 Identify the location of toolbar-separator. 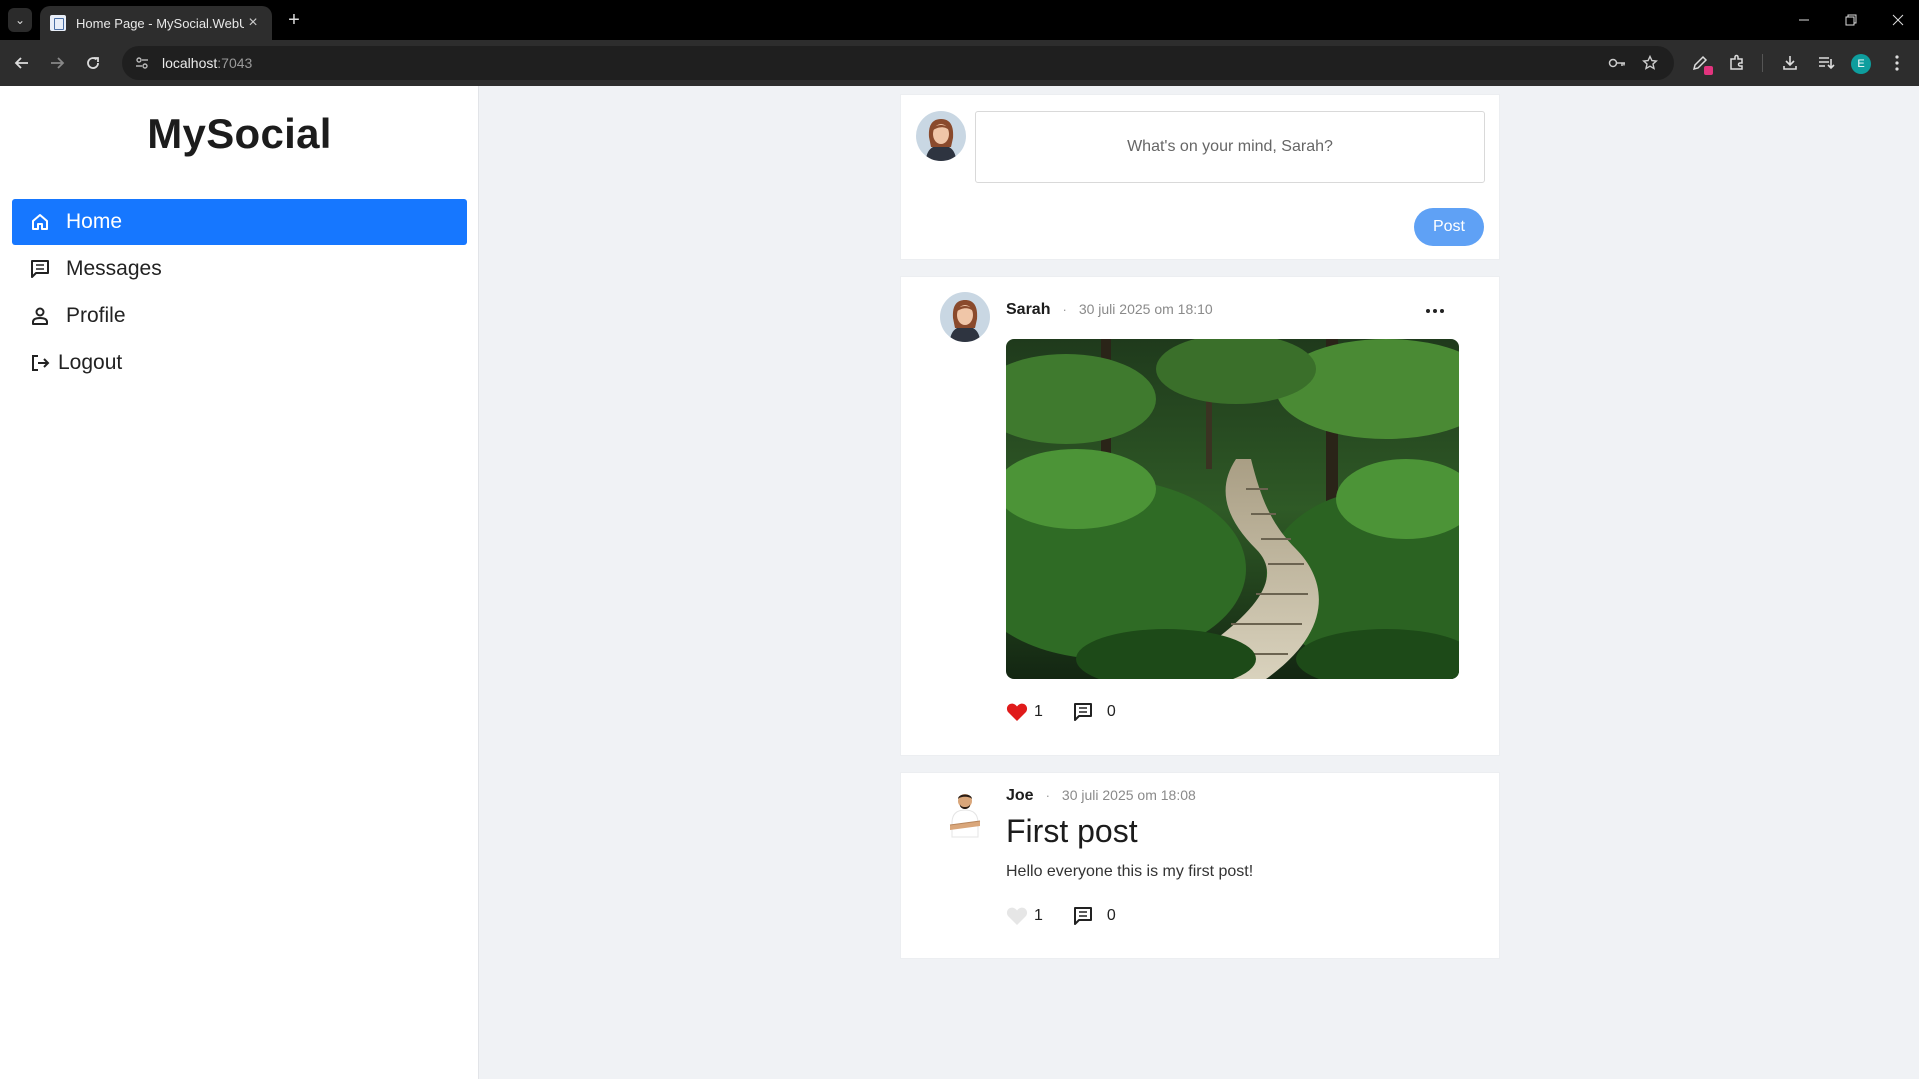
(1762, 63).